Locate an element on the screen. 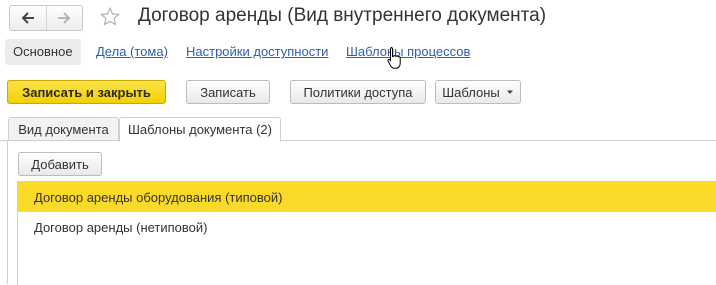  favorite-button is located at coordinates (110, 17).